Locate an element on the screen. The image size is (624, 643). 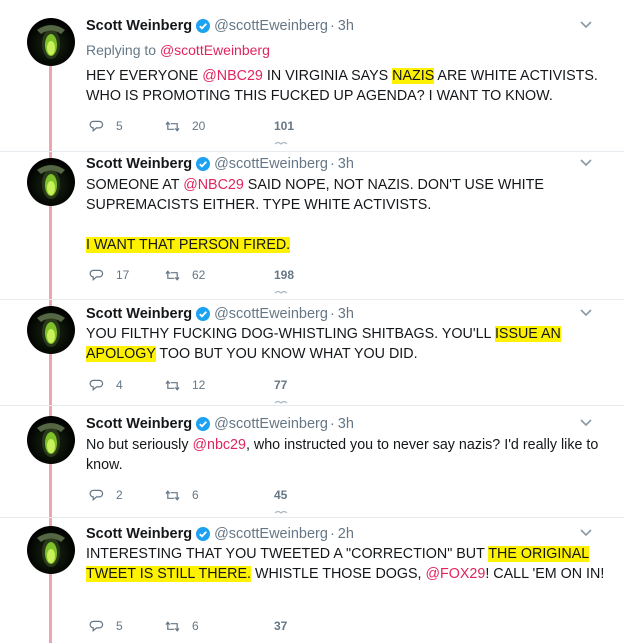
reply-count: 2 is located at coordinates (119, 495).